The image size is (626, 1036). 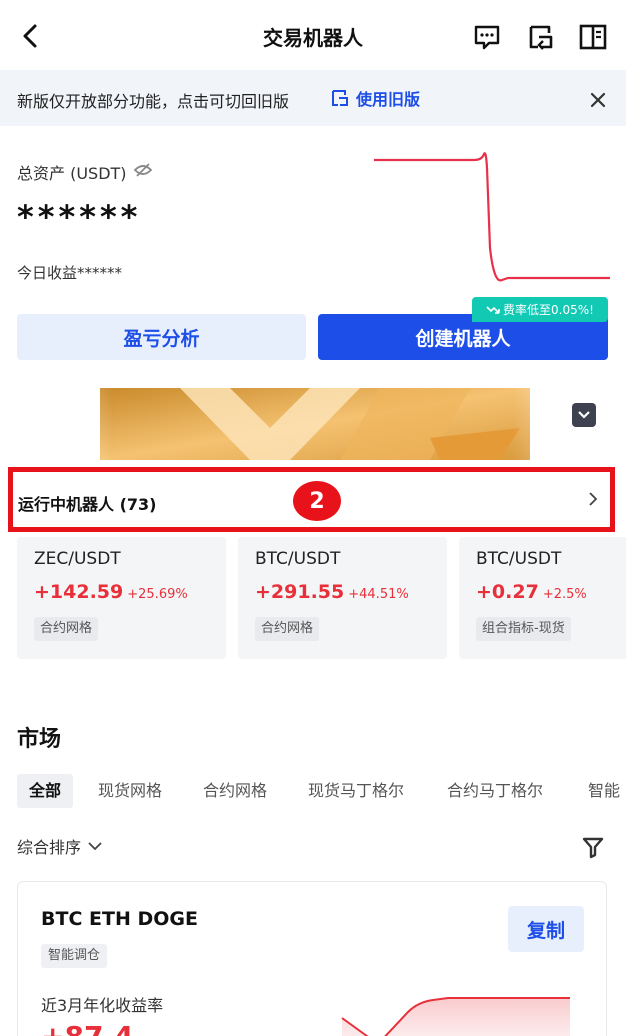 What do you see at coordinates (313, 98) in the screenshot?
I see `version-notice-bar: 新版仅开放部分功能，点击可切回旧版 使用旧版` at bounding box center [313, 98].